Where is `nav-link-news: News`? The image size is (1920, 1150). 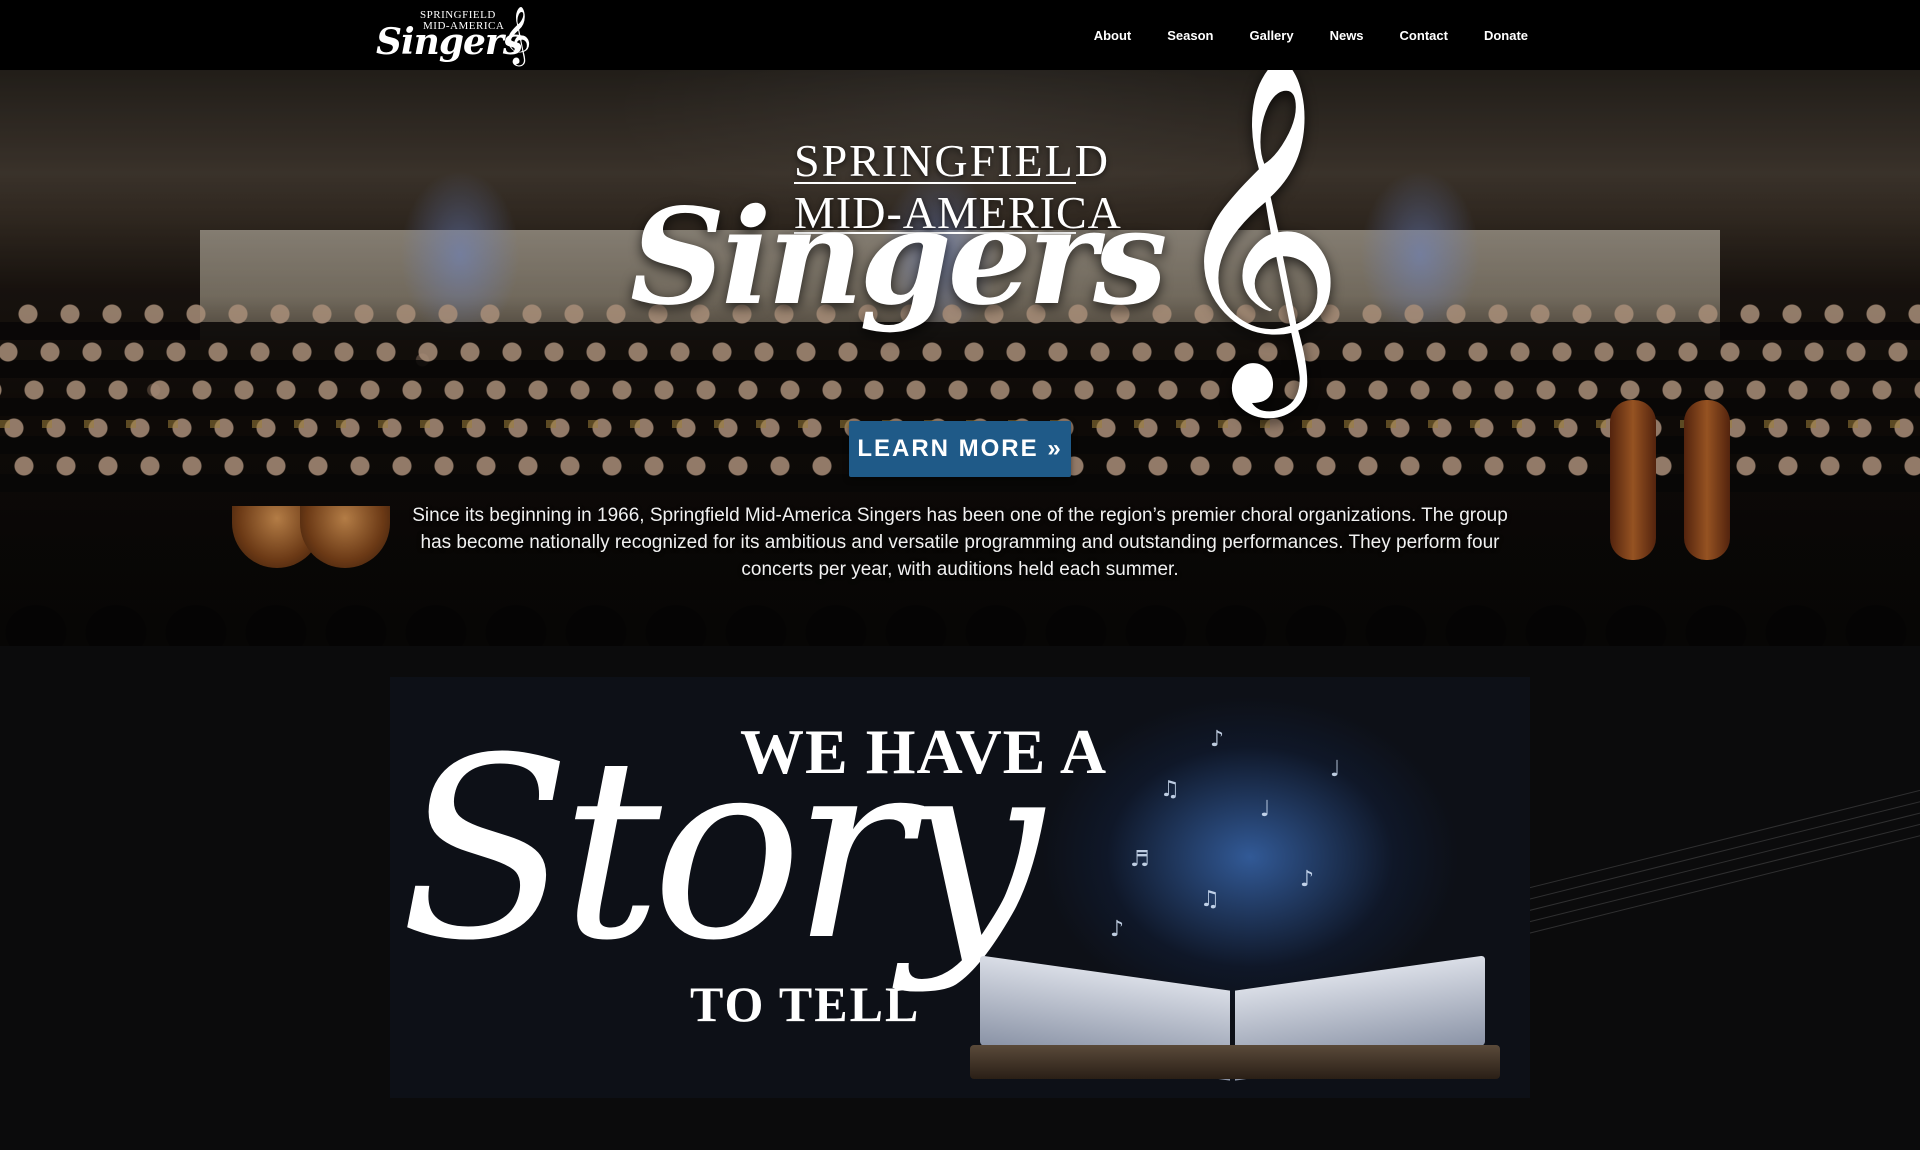
nav-link-news: News is located at coordinates (1347, 35).